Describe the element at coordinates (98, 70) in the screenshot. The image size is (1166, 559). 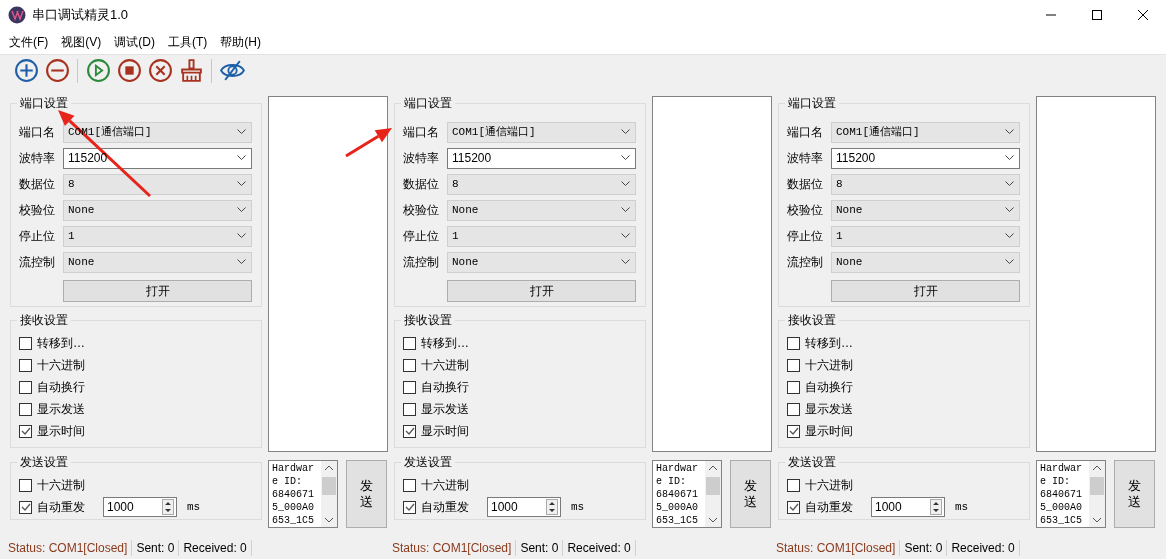
I see `play-icon` at that location.